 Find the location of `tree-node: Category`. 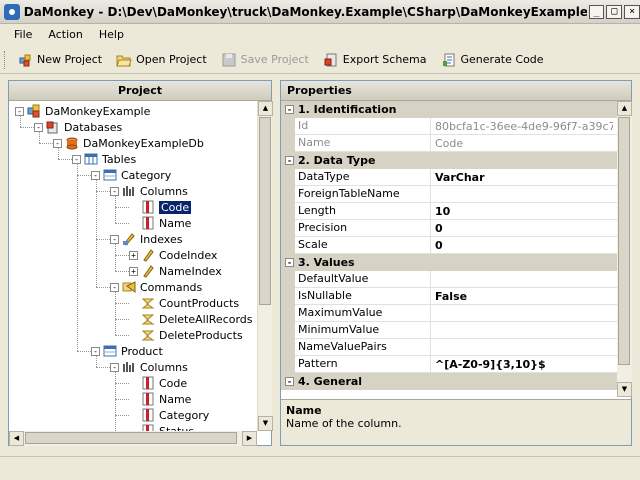

tree-node: Category is located at coordinates (169, 415).